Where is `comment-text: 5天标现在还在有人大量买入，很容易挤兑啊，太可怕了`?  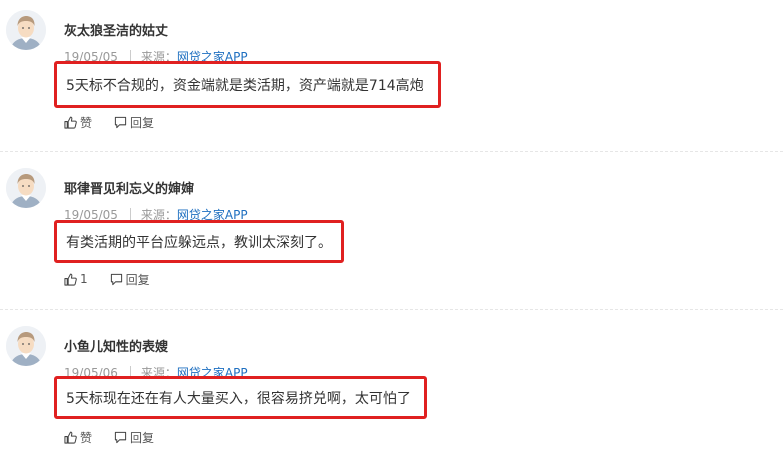 comment-text: 5天标现在还在有人大量买入，很容易挤兑啊，太可怕了 is located at coordinates (238, 398).